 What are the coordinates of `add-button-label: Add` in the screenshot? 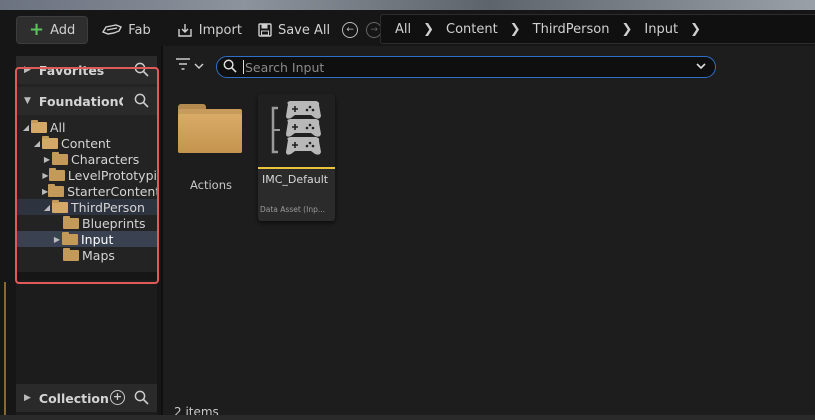 It's located at (63, 30).